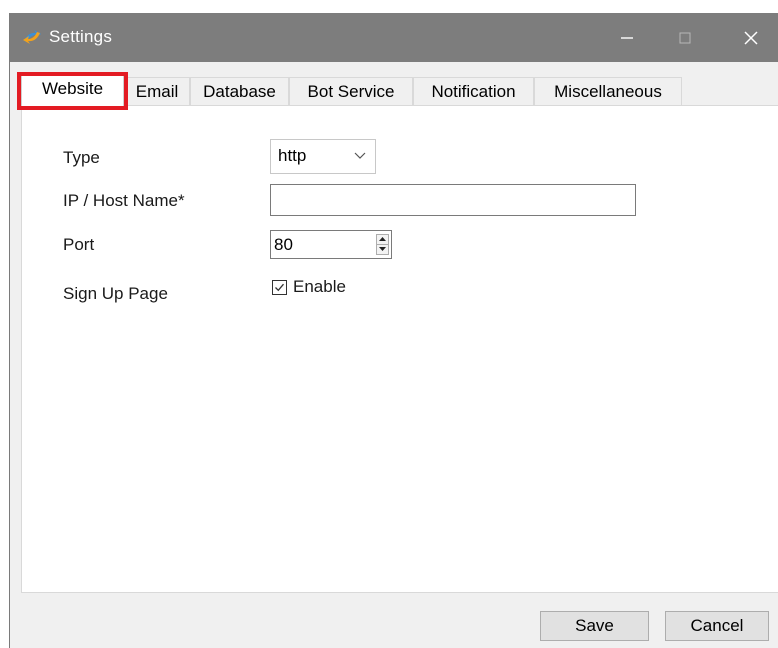 The height and width of the screenshot is (648, 778). Describe the element at coordinates (394, 37) in the screenshot. I see `title-bar: Settings` at that location.